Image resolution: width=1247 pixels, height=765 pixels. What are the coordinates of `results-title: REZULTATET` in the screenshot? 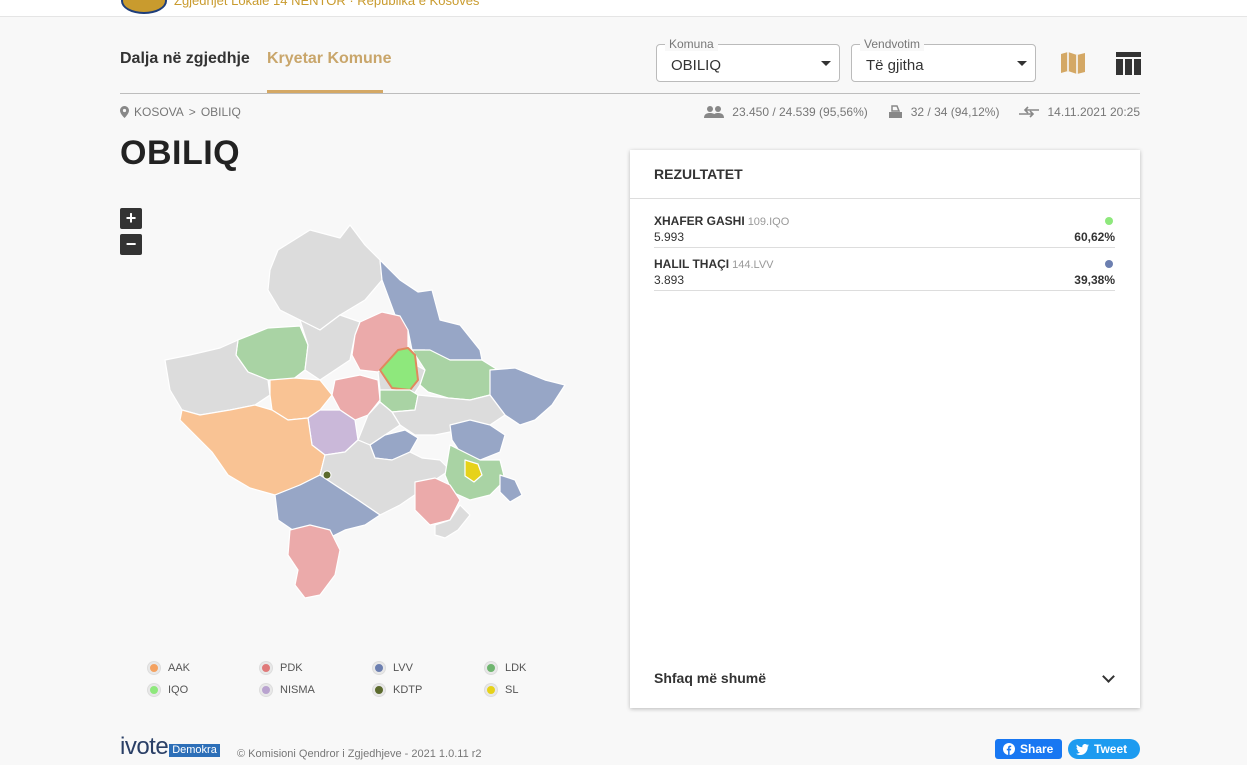 It's located at (885, 174).